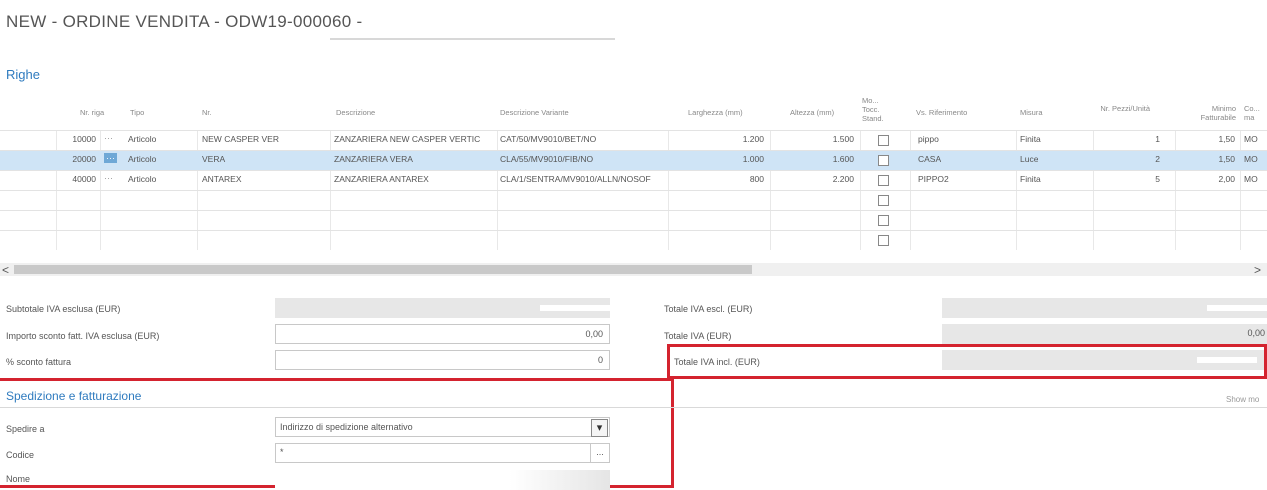 The width and height of the screenshot is (1267, 490). I want to click on header-mo-tocc-stand: Mo... Tocc. Stand., so click(873, 109).